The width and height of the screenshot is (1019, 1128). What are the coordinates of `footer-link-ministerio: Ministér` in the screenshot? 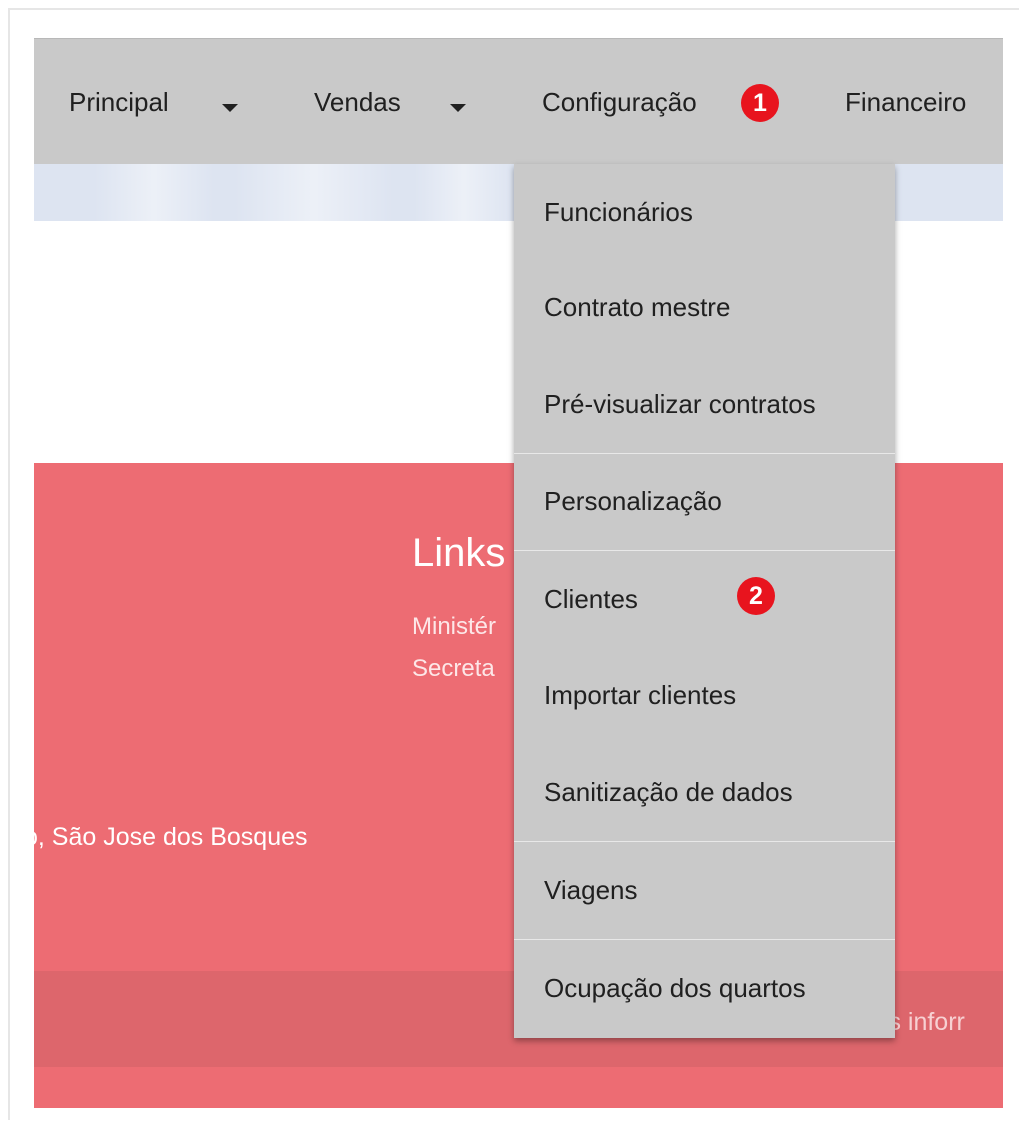 It's located at (454, 627).